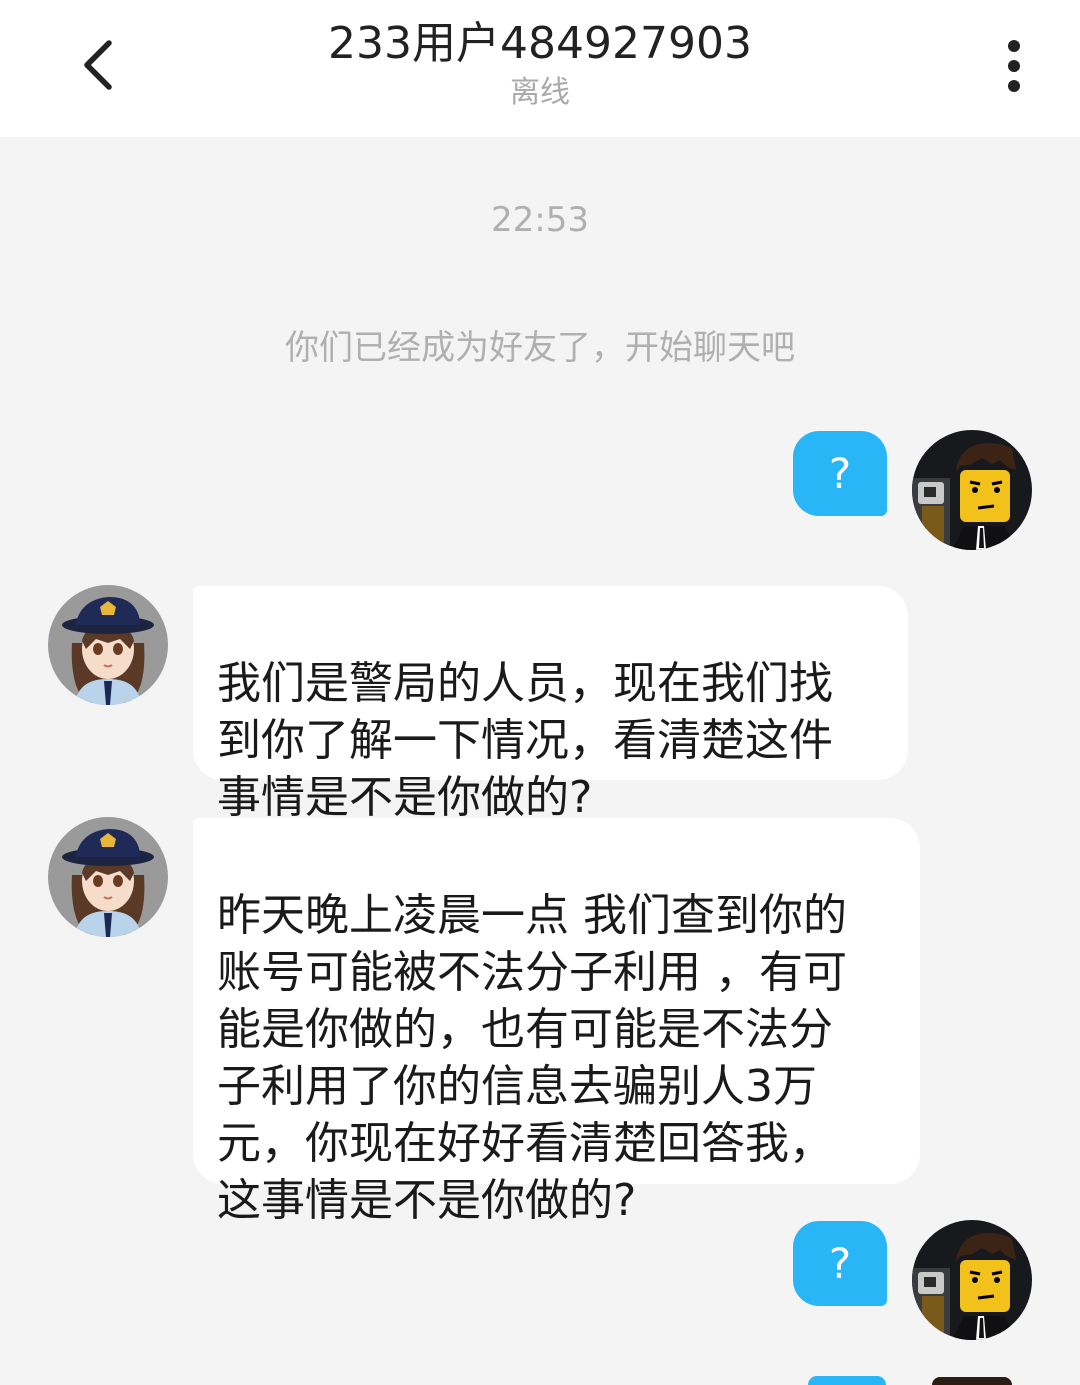 The width and height of the screenshot is (1080, 1385). Describe the element at coordinates (972, 1381) in the screenshot. I see `self-avatar-partial` at that location.